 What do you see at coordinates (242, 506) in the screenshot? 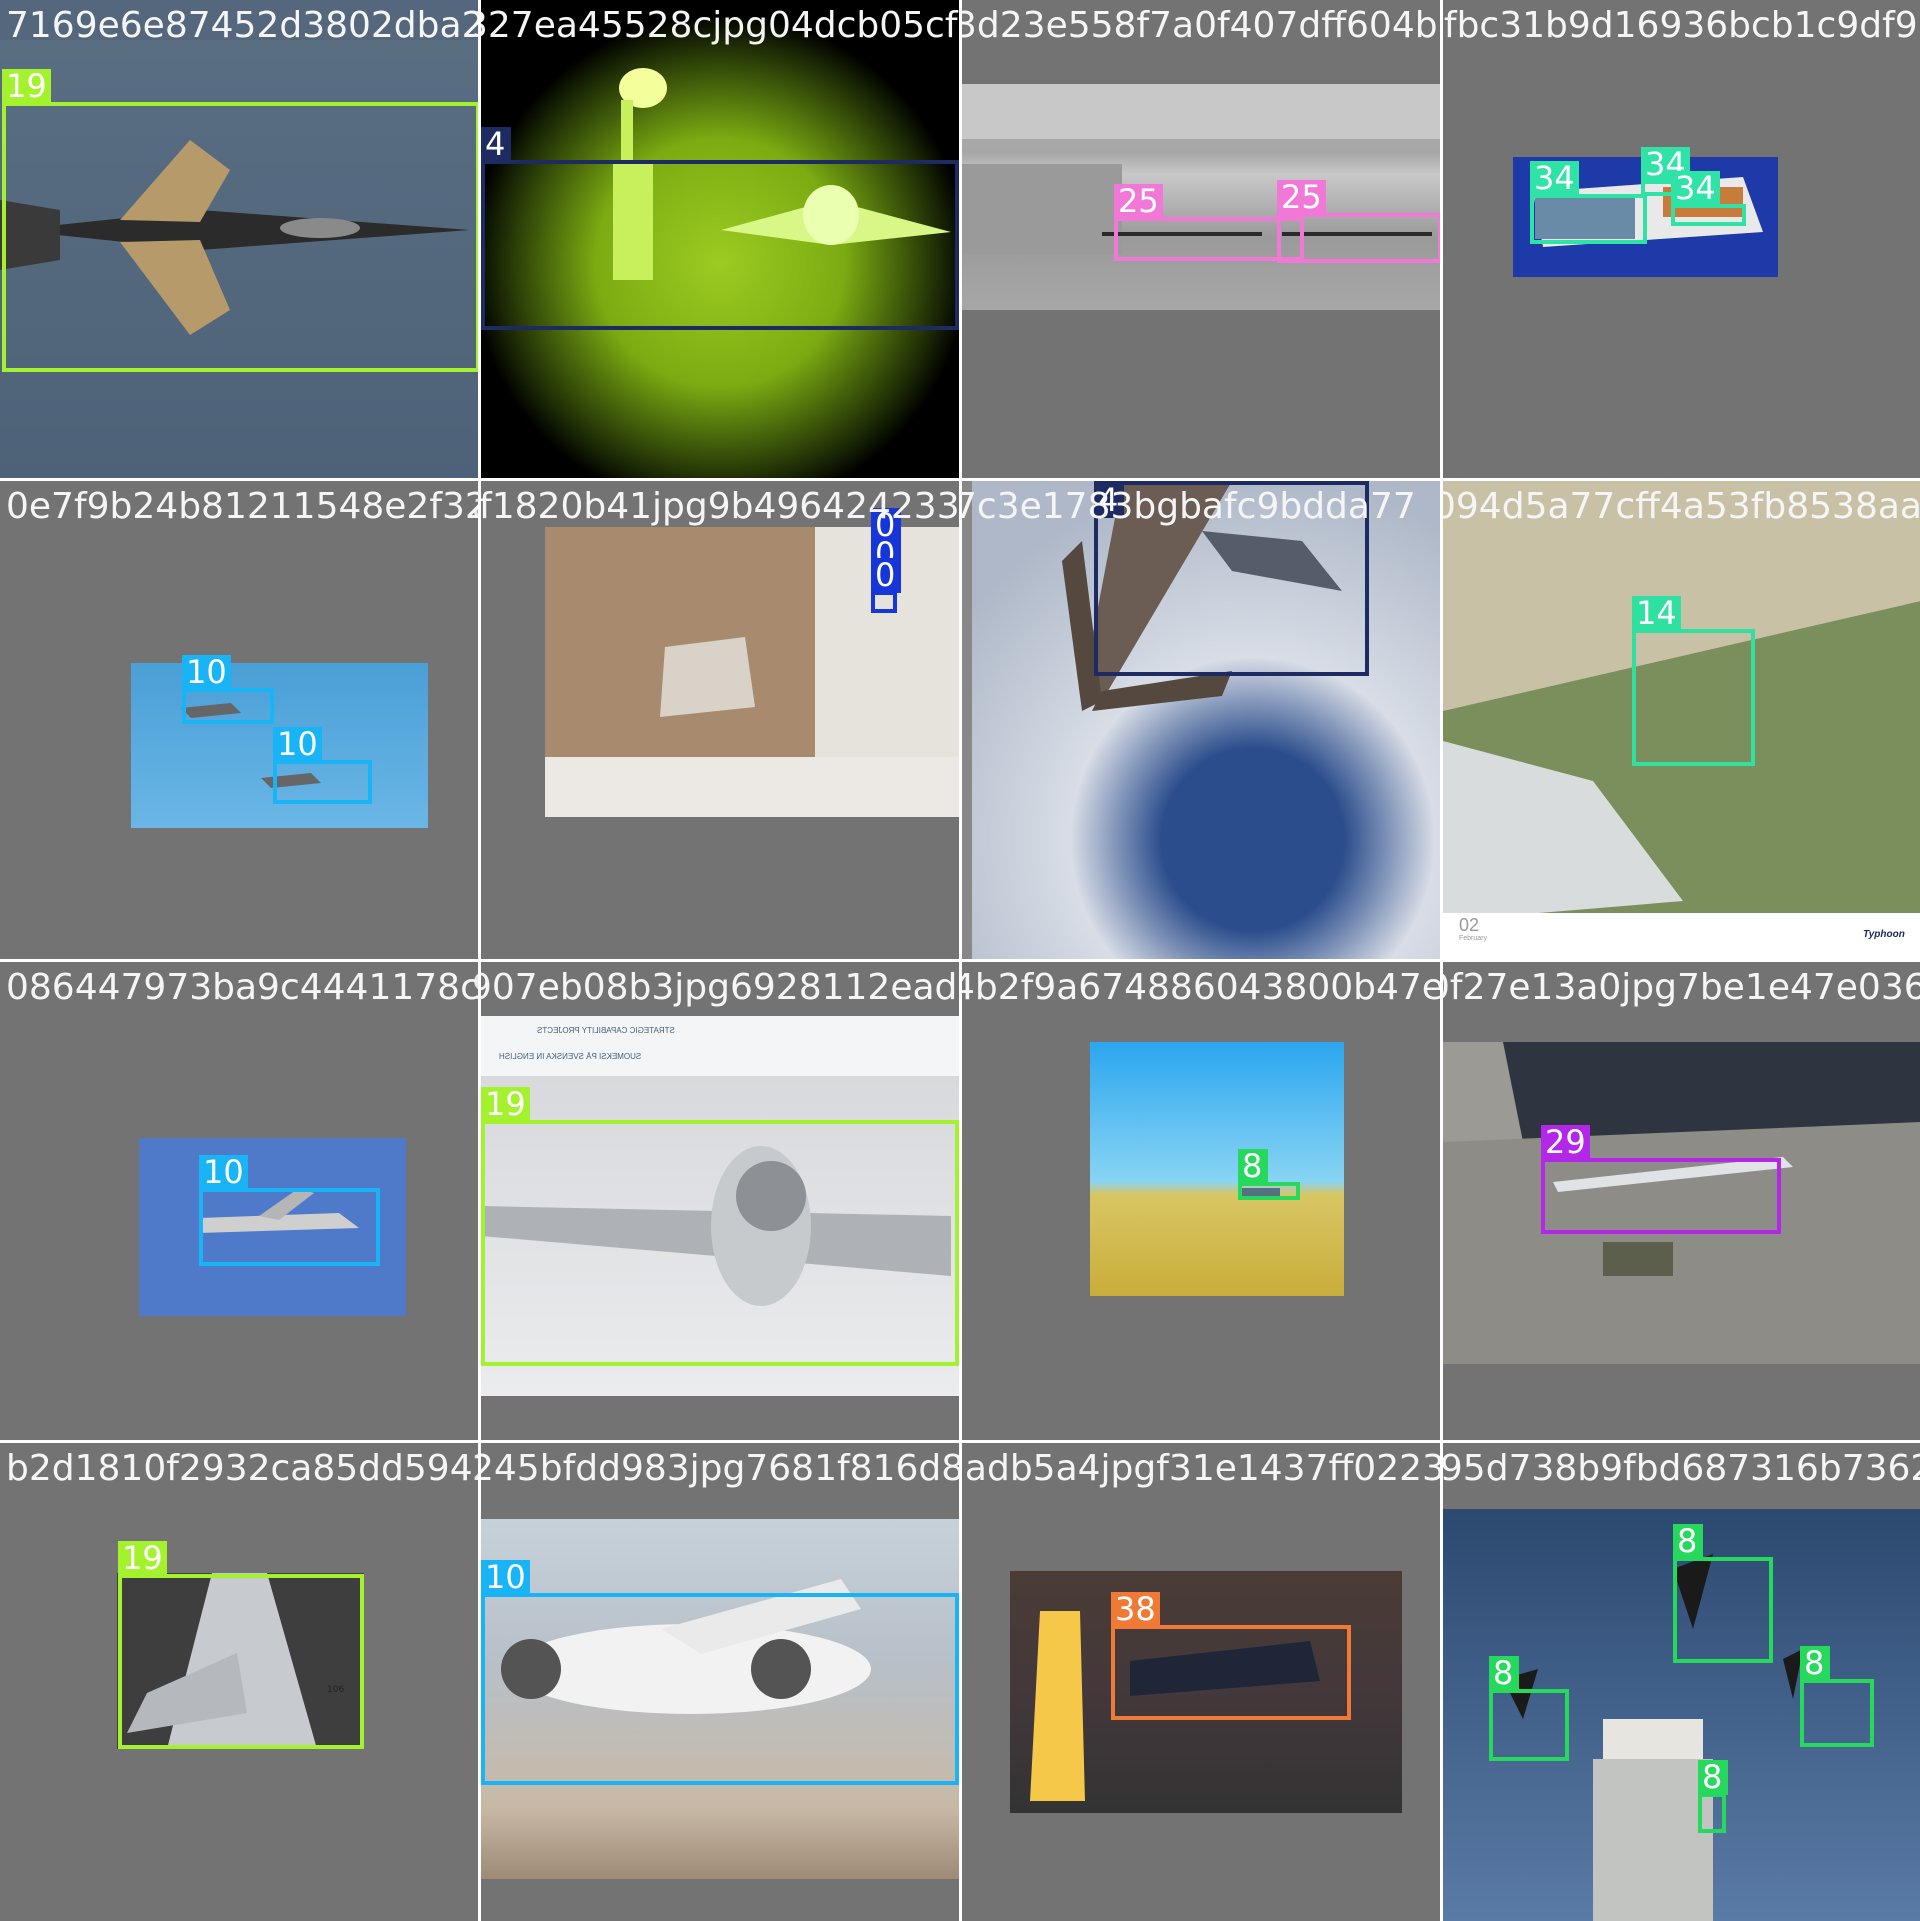
I see `tile-filename: 0e7f9b24b81211548e2f325b` at bounding box center [242, 506].